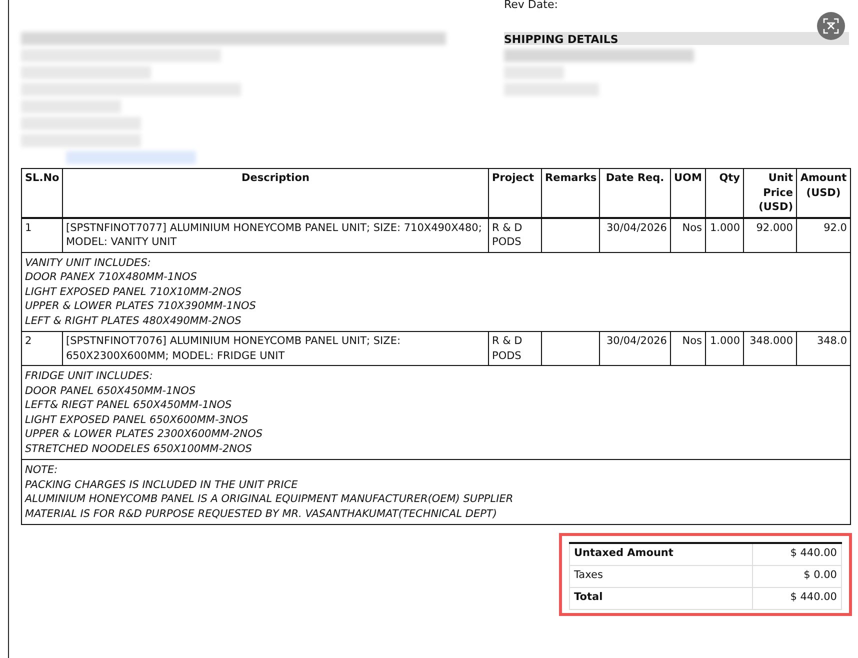  What do you see at coordinates (515, 193) in the screenshot?
I see `column-header: Project` at bounding box center [515, 193].